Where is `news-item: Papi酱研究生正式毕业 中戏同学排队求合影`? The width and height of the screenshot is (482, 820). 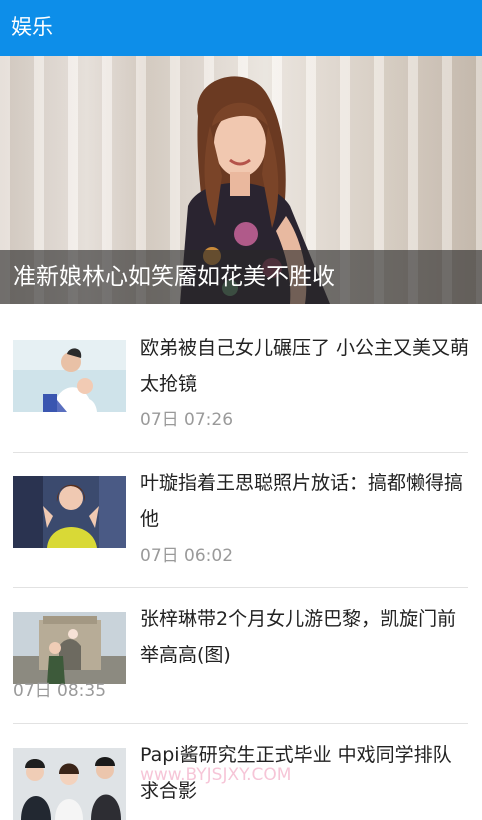 news-item: Papi酱研究生正式毕业 中戏同学排队求合影 is located at coordinates (240, 772).